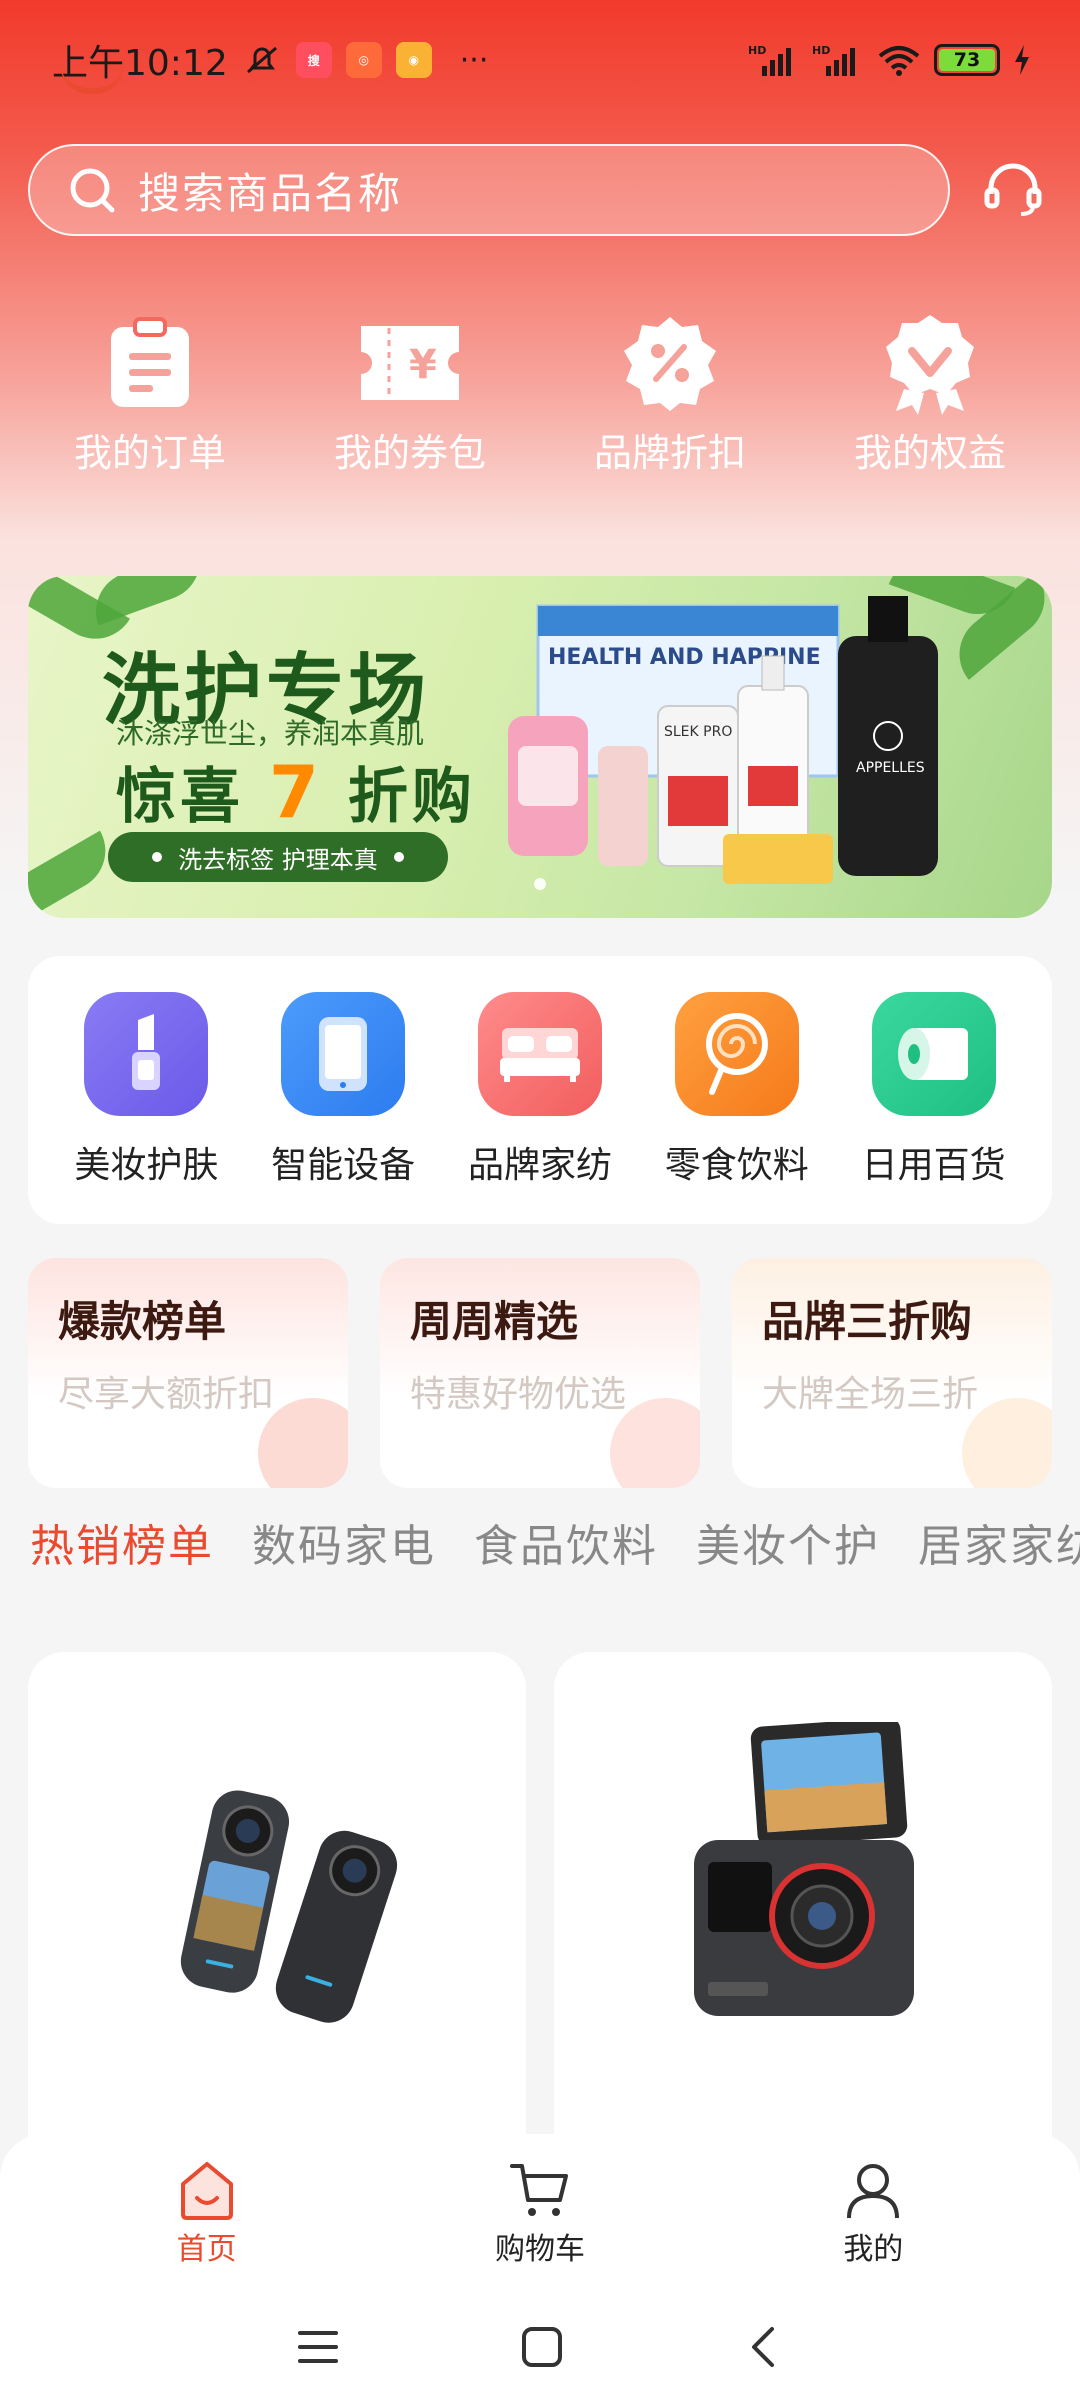 The width and height of the screenshot is (1080, 2400). What do you see at coordinates (343, 1054) in the screenshot?
I see `phone-icon` at bounding box center [343, 1054].